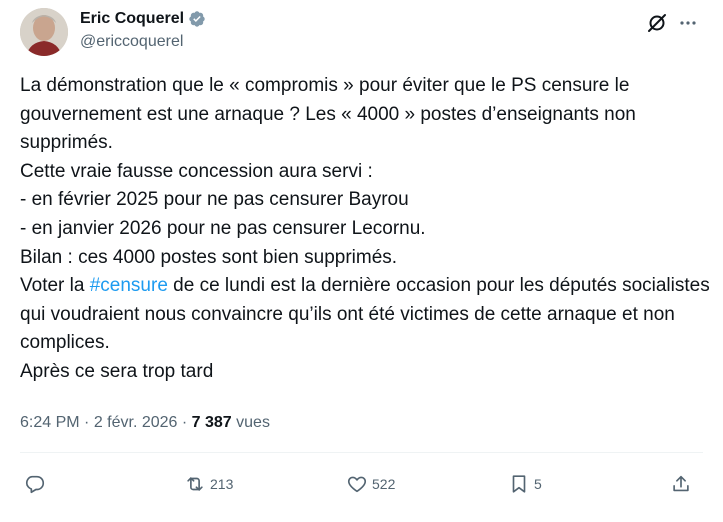 The height and width of the screenshot is (522, 723). Describe the element at coordinates (370, 484) in the screenshot. I see `like-button: 522` at that location.